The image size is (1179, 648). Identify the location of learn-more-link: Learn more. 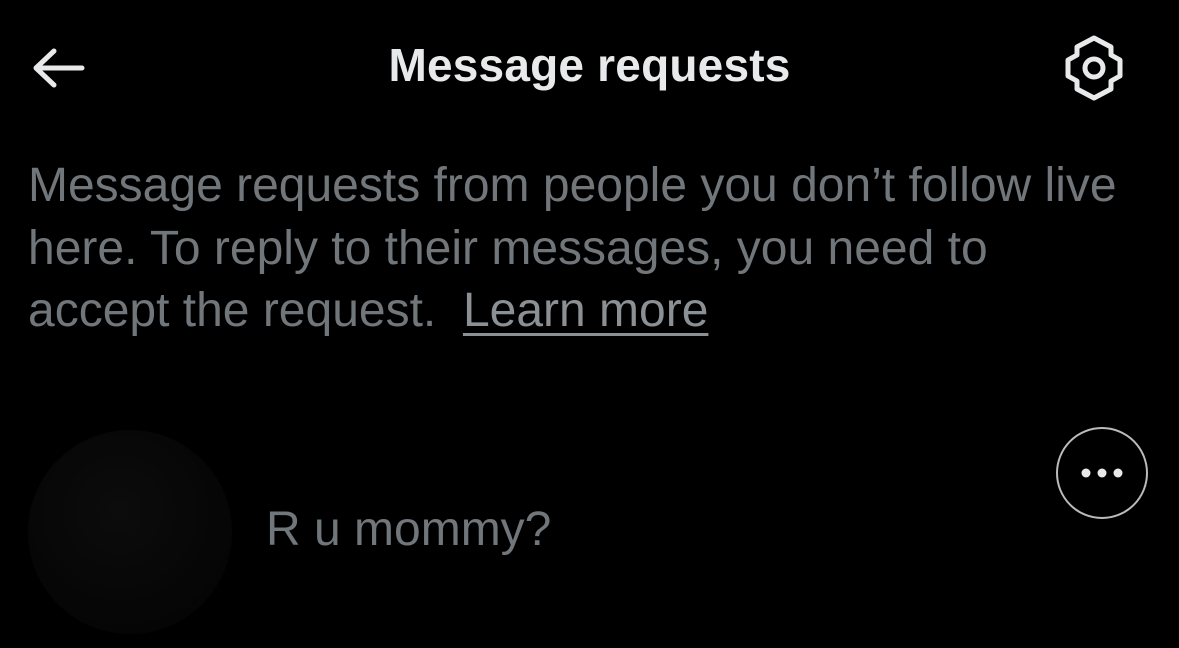
(585, 310).